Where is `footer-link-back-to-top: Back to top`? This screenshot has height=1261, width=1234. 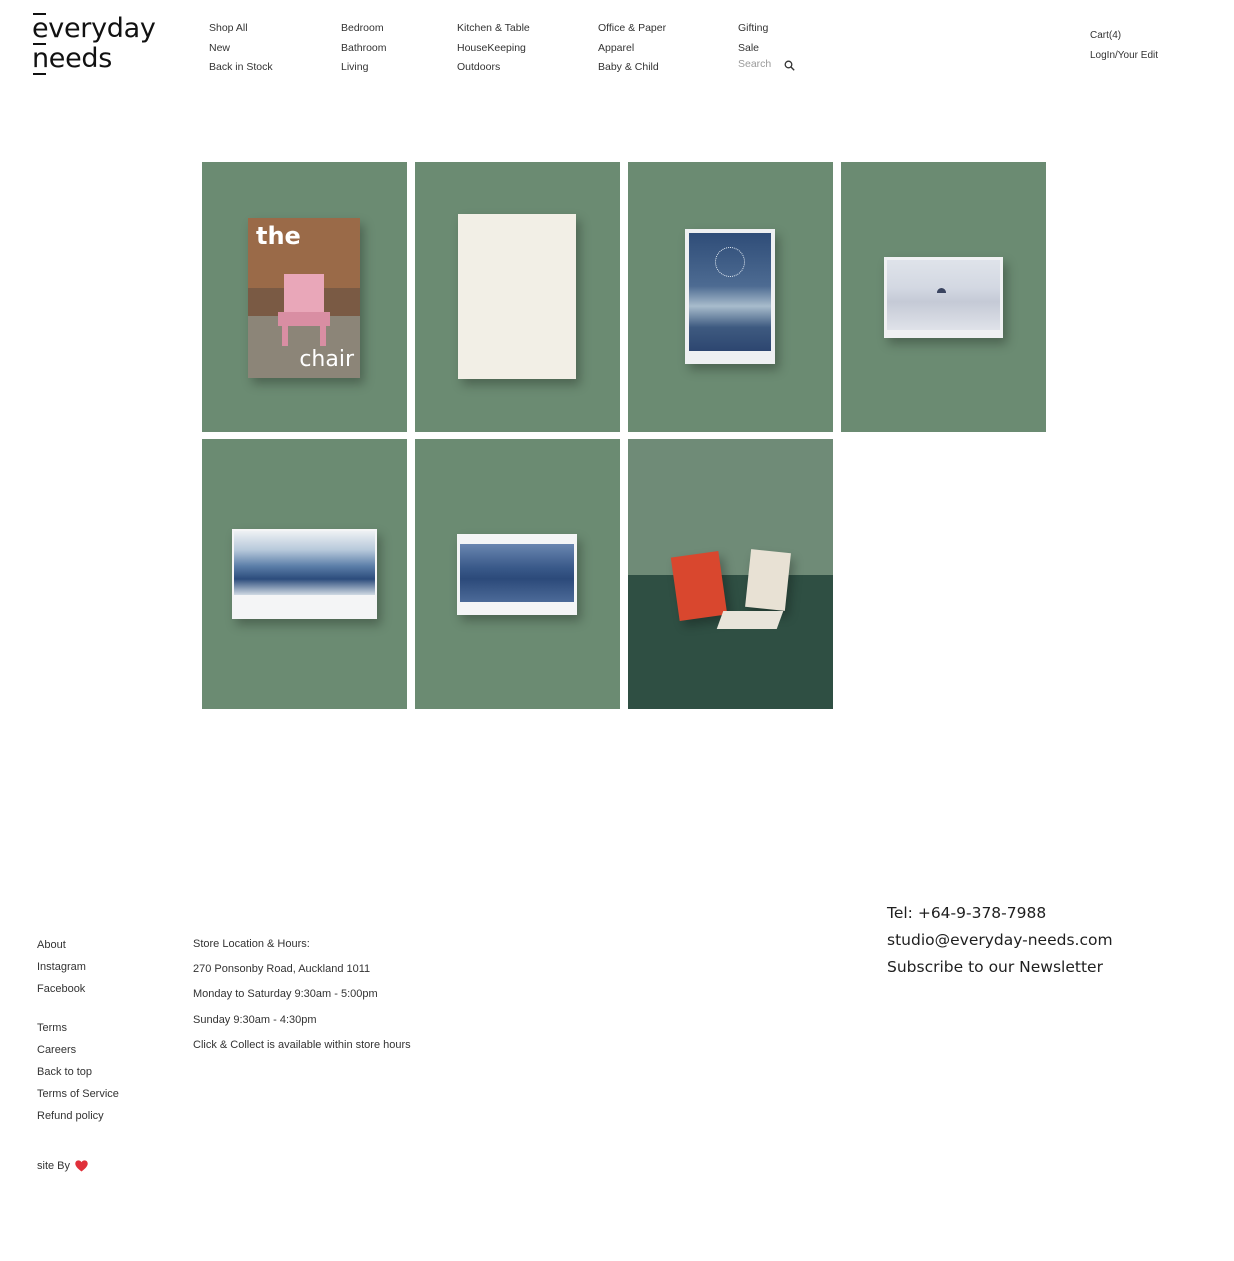 footer-link-back-to-top: Back to top is located at coordinates (78, 1072).